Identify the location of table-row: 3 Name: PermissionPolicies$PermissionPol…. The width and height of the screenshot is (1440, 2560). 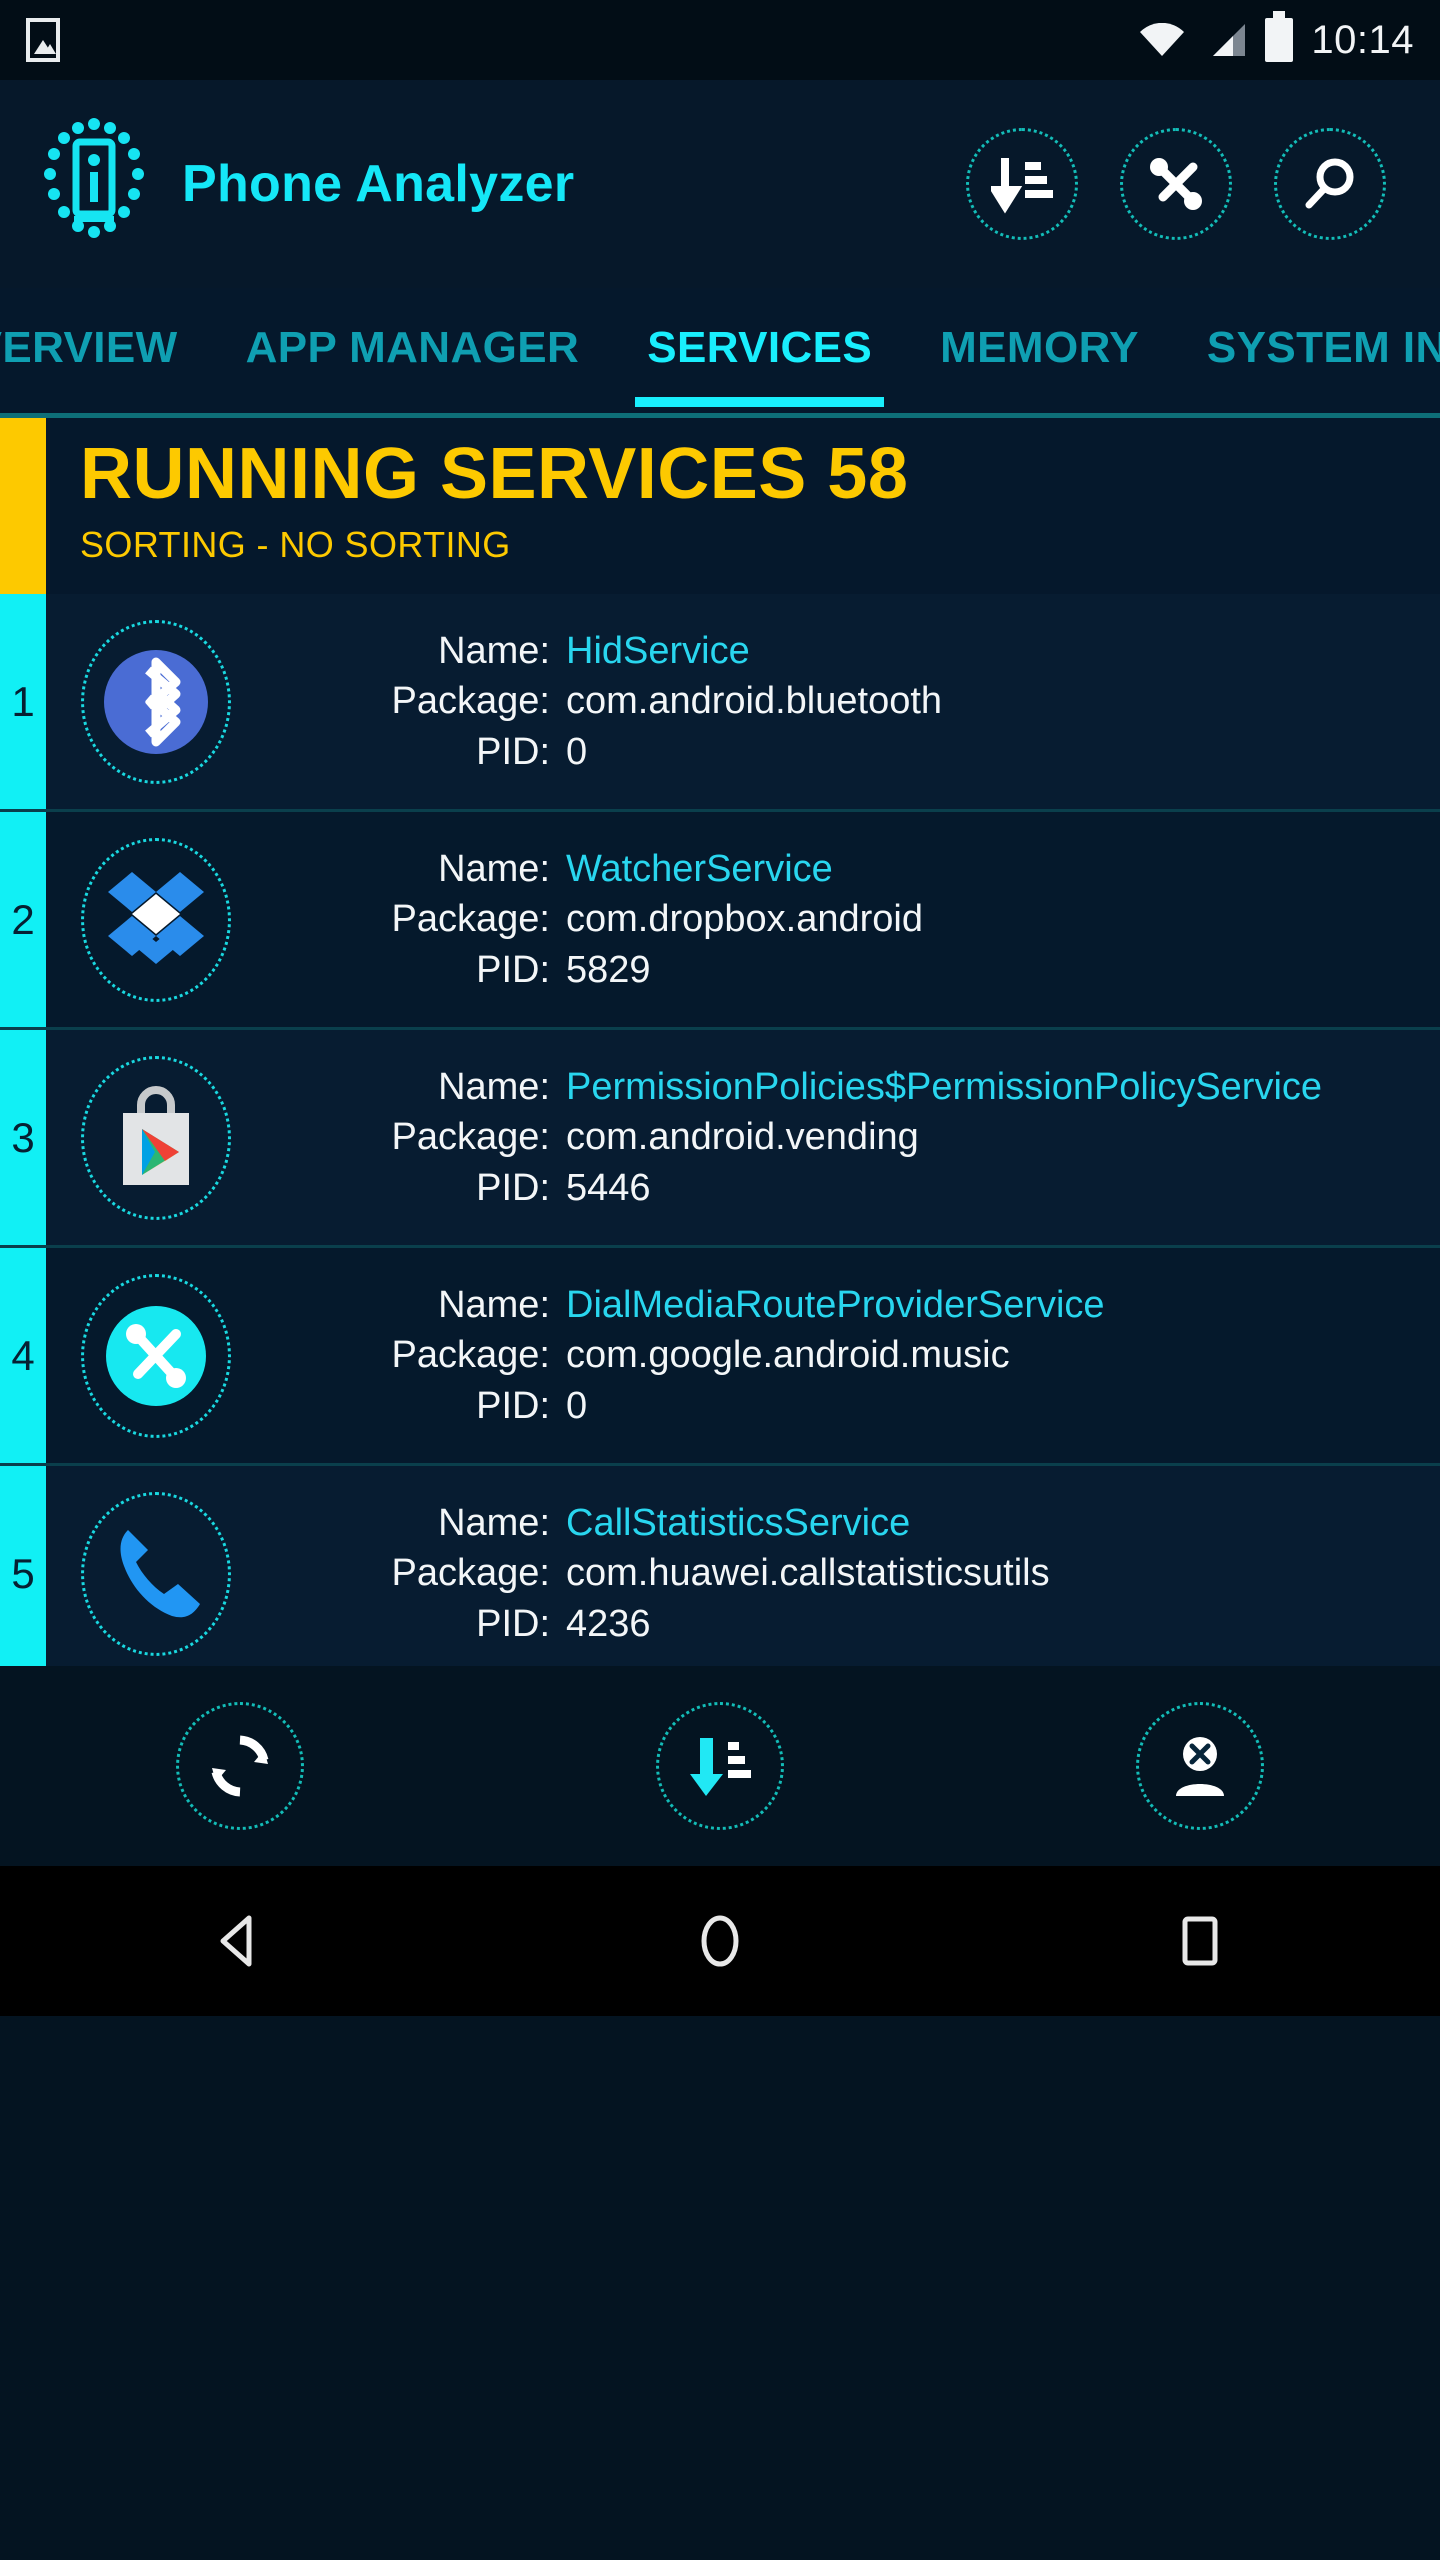
(720, 1139).